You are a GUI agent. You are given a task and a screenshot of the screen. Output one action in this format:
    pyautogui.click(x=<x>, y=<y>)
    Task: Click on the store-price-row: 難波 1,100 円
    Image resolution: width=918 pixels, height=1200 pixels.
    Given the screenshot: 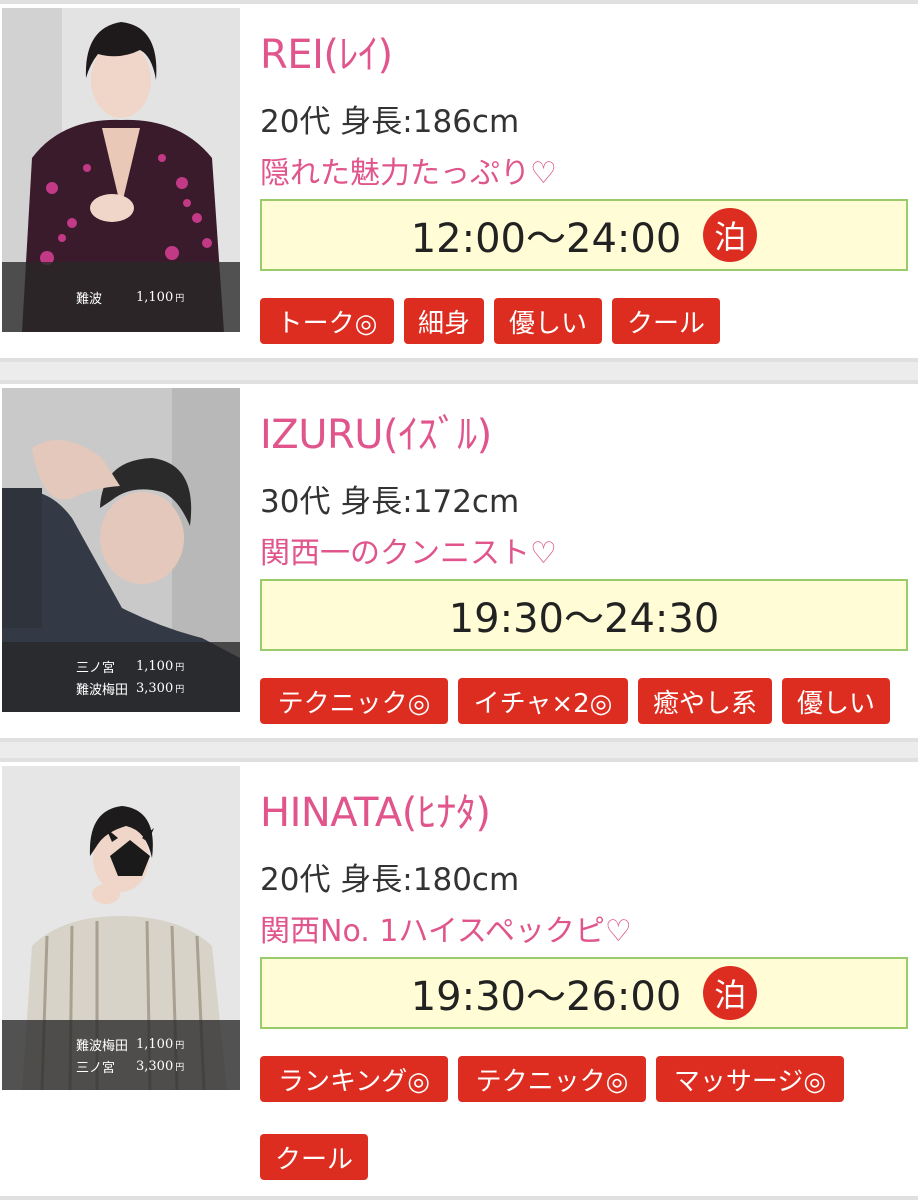 What is the action you would take?
    pyautogui.click(x=158, y=297)
    